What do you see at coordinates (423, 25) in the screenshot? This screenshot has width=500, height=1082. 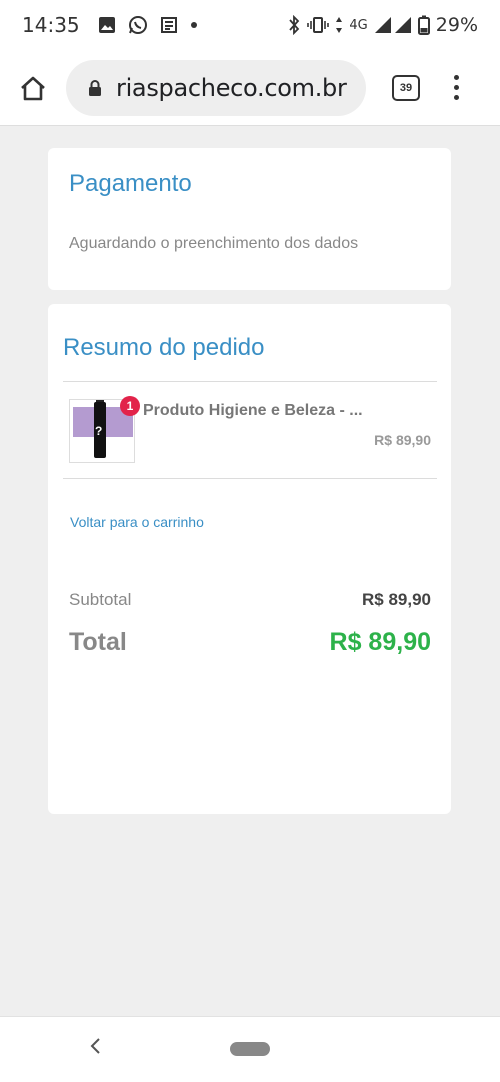 I see `battery-icon` at bounding box center [423, 25].